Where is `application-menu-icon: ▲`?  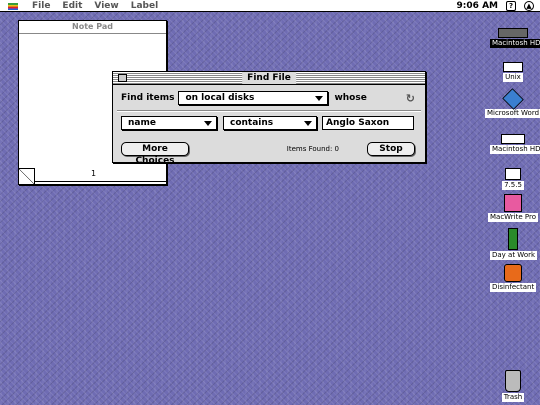 application-menu-icon: ▲ is located at coordinates (529, 5).